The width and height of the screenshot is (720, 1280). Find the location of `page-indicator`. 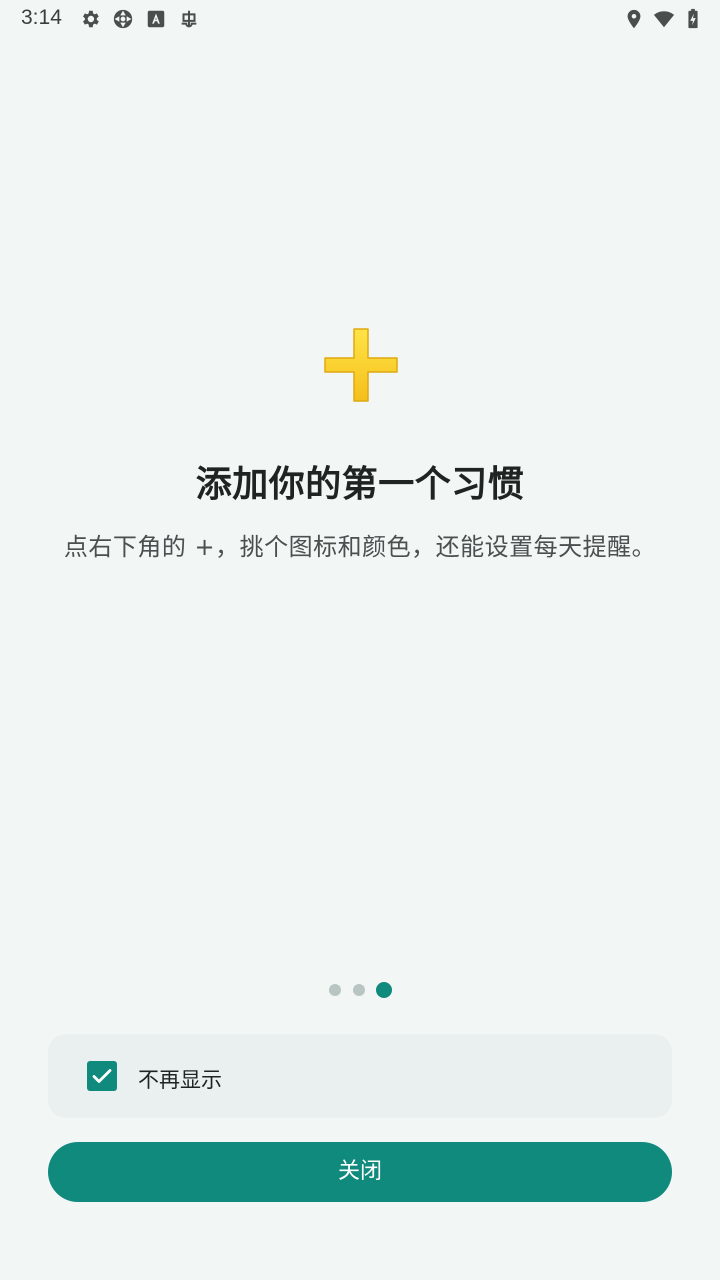

page-indicator is located at coordinates (360, 990).